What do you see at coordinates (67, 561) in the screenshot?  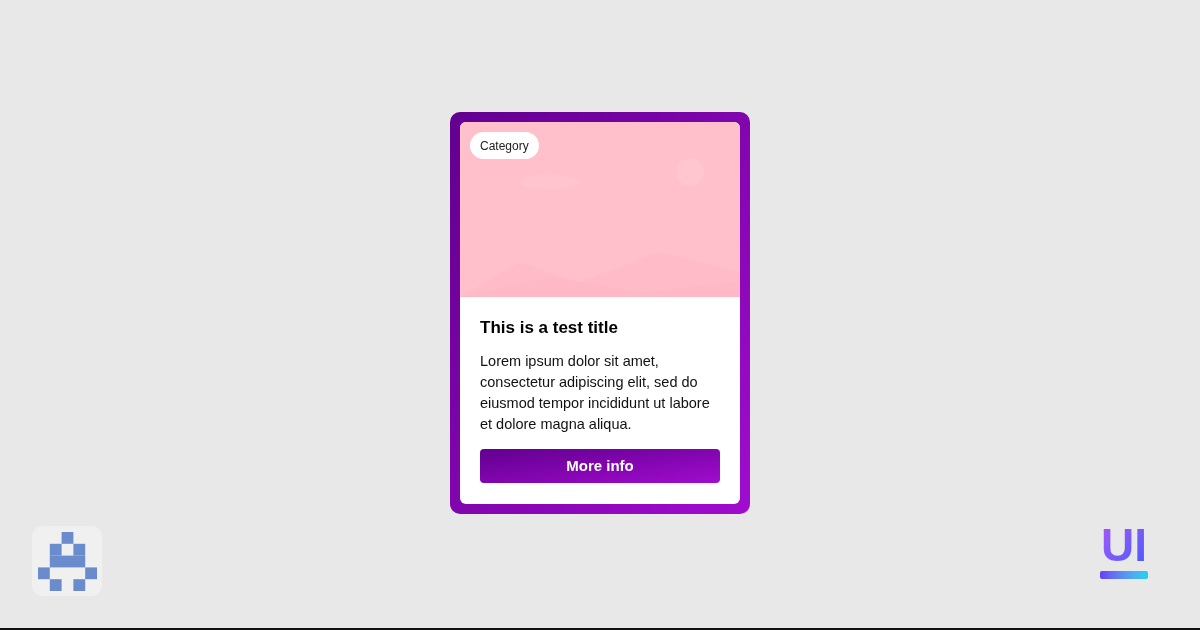 I see `pixel-robot-icon` at bounding box center [67, 561].